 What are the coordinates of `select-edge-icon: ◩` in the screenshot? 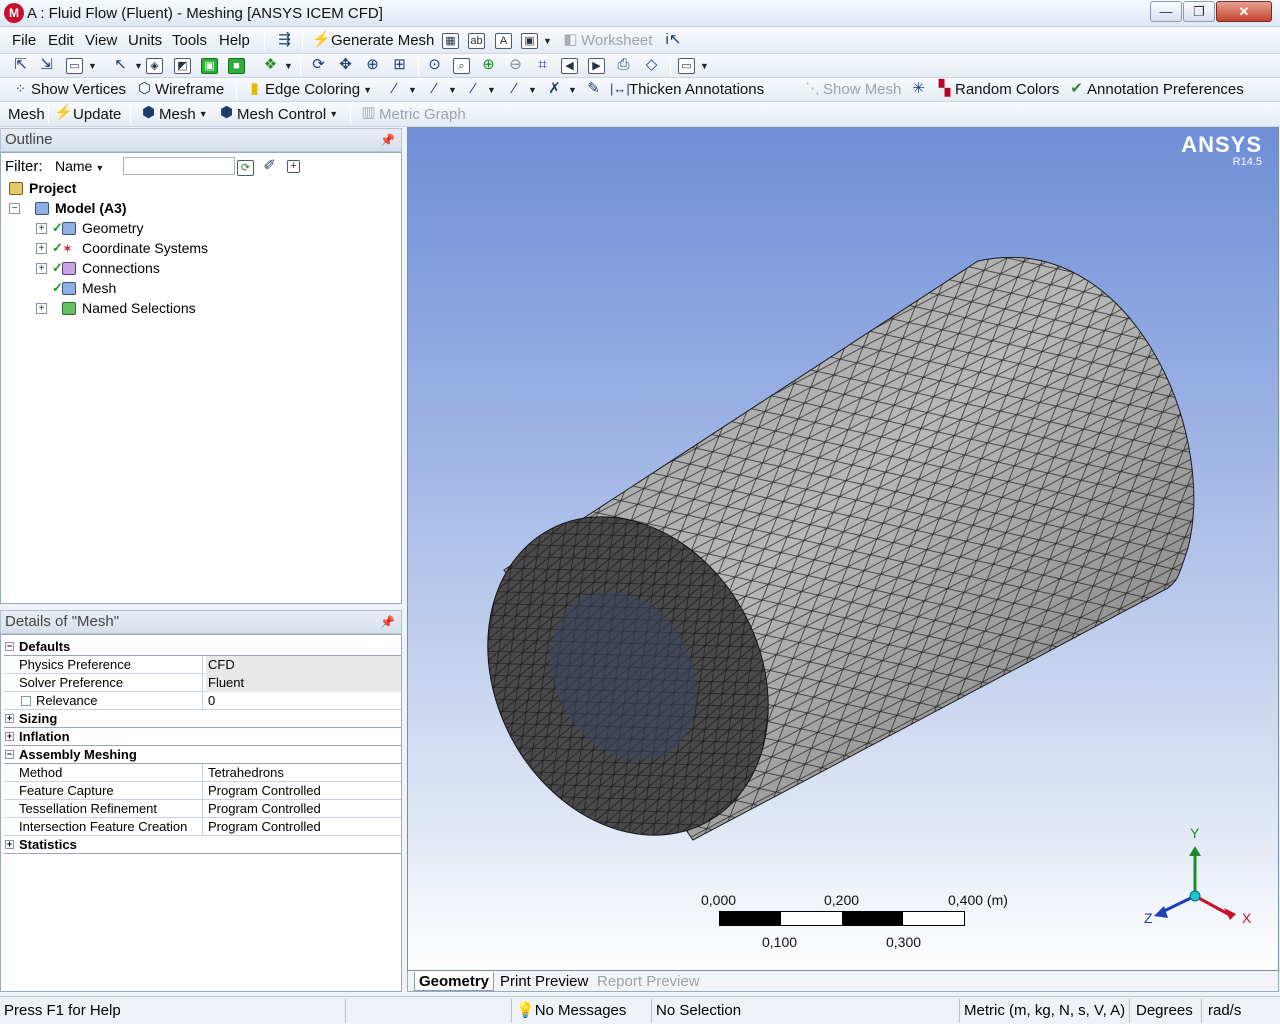 It's located at (183, 65).